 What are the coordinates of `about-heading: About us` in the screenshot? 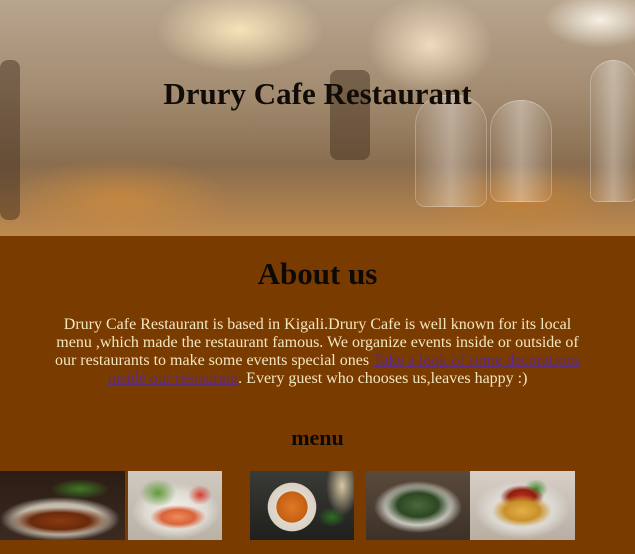 It's located at (317, 273).